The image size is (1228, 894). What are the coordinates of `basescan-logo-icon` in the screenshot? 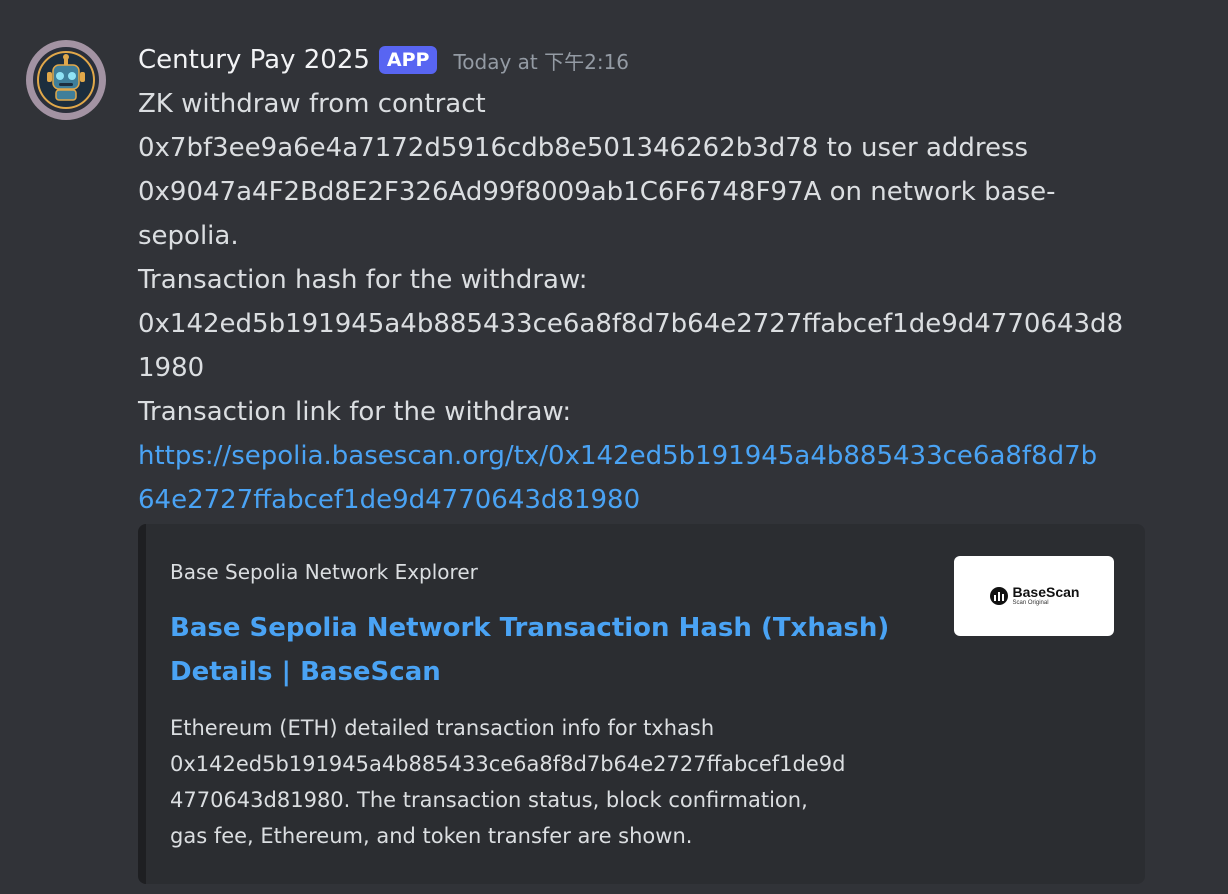 It's located at (998, 596).